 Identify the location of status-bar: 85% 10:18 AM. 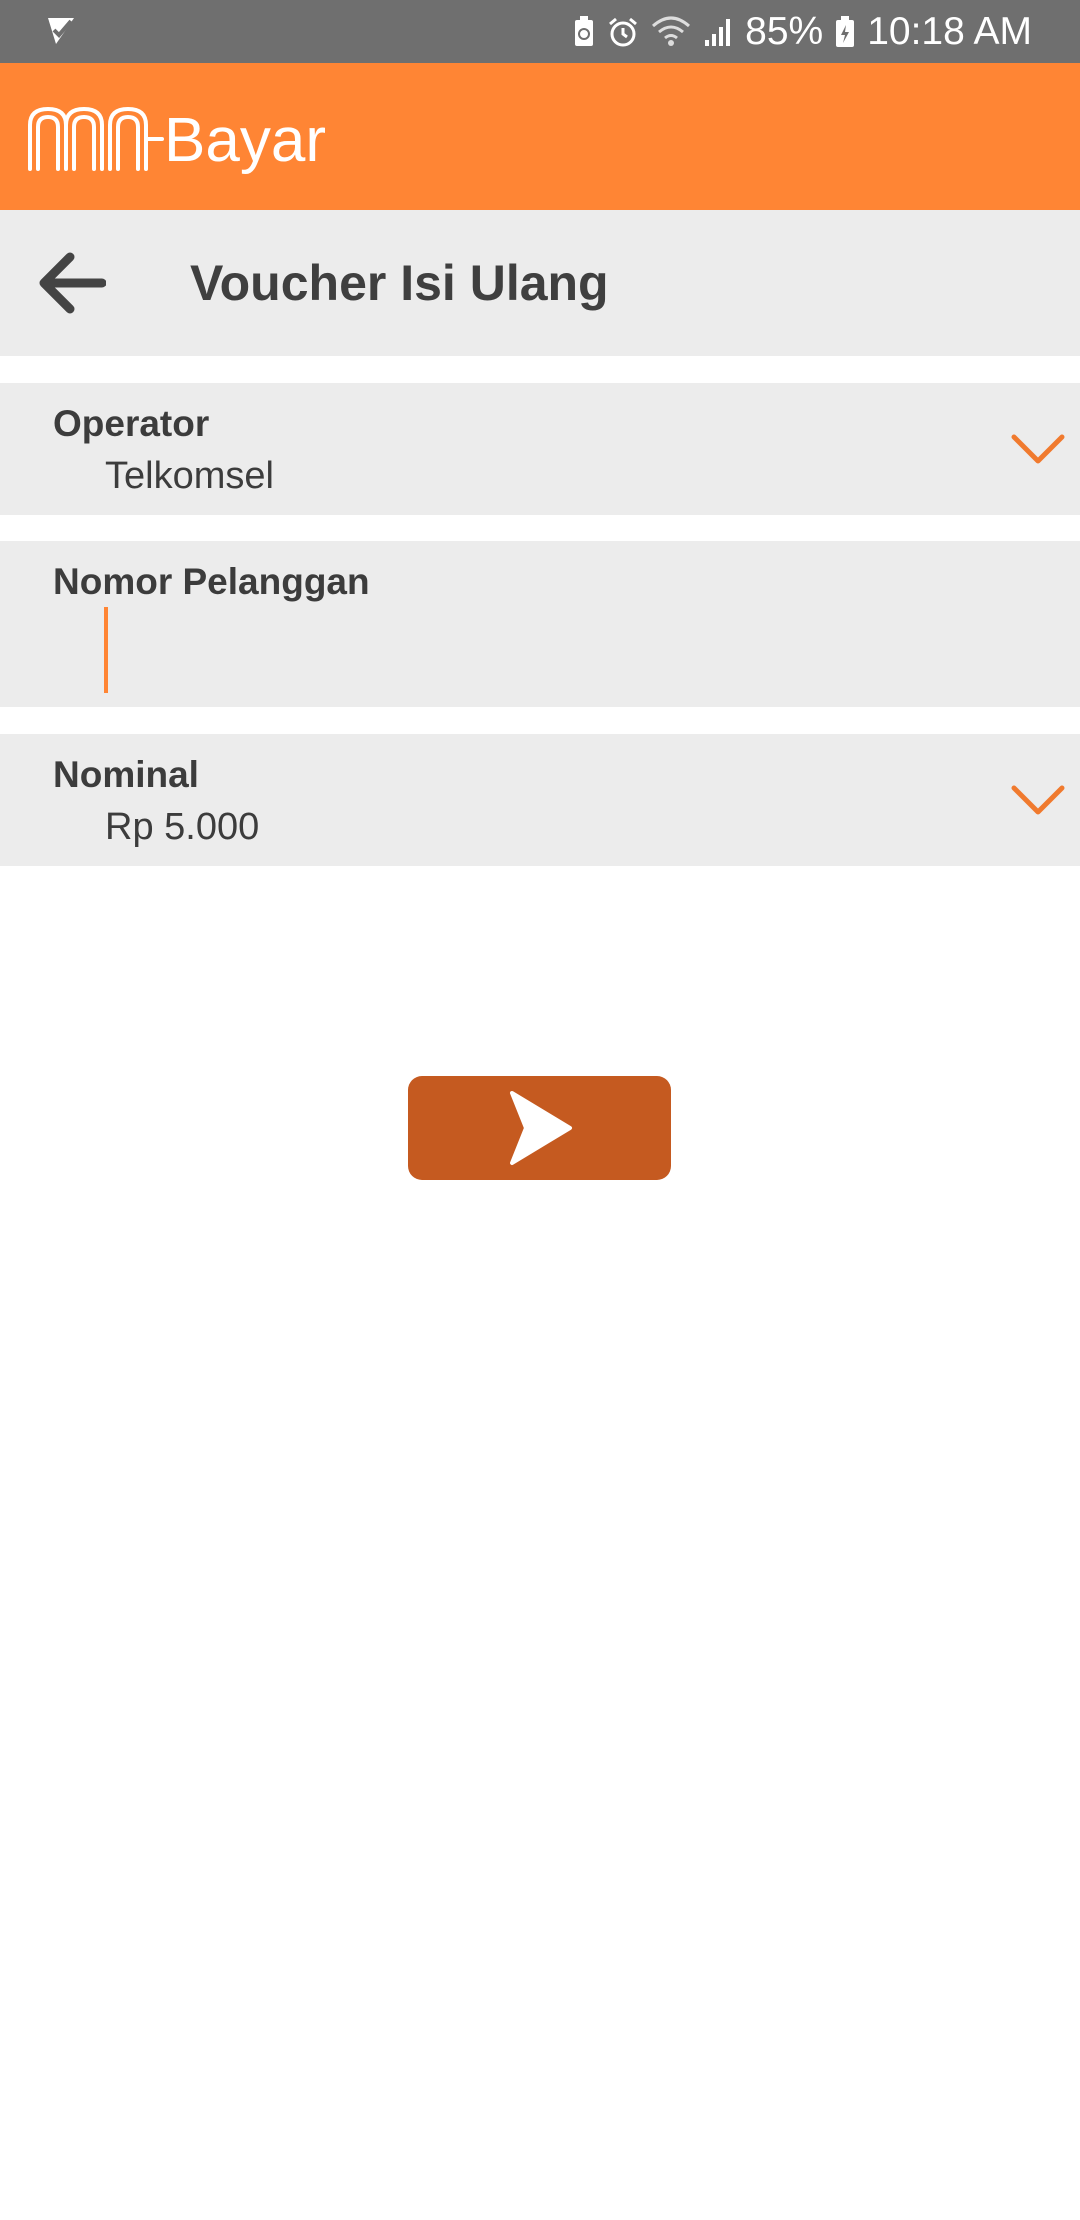
(540, 31).